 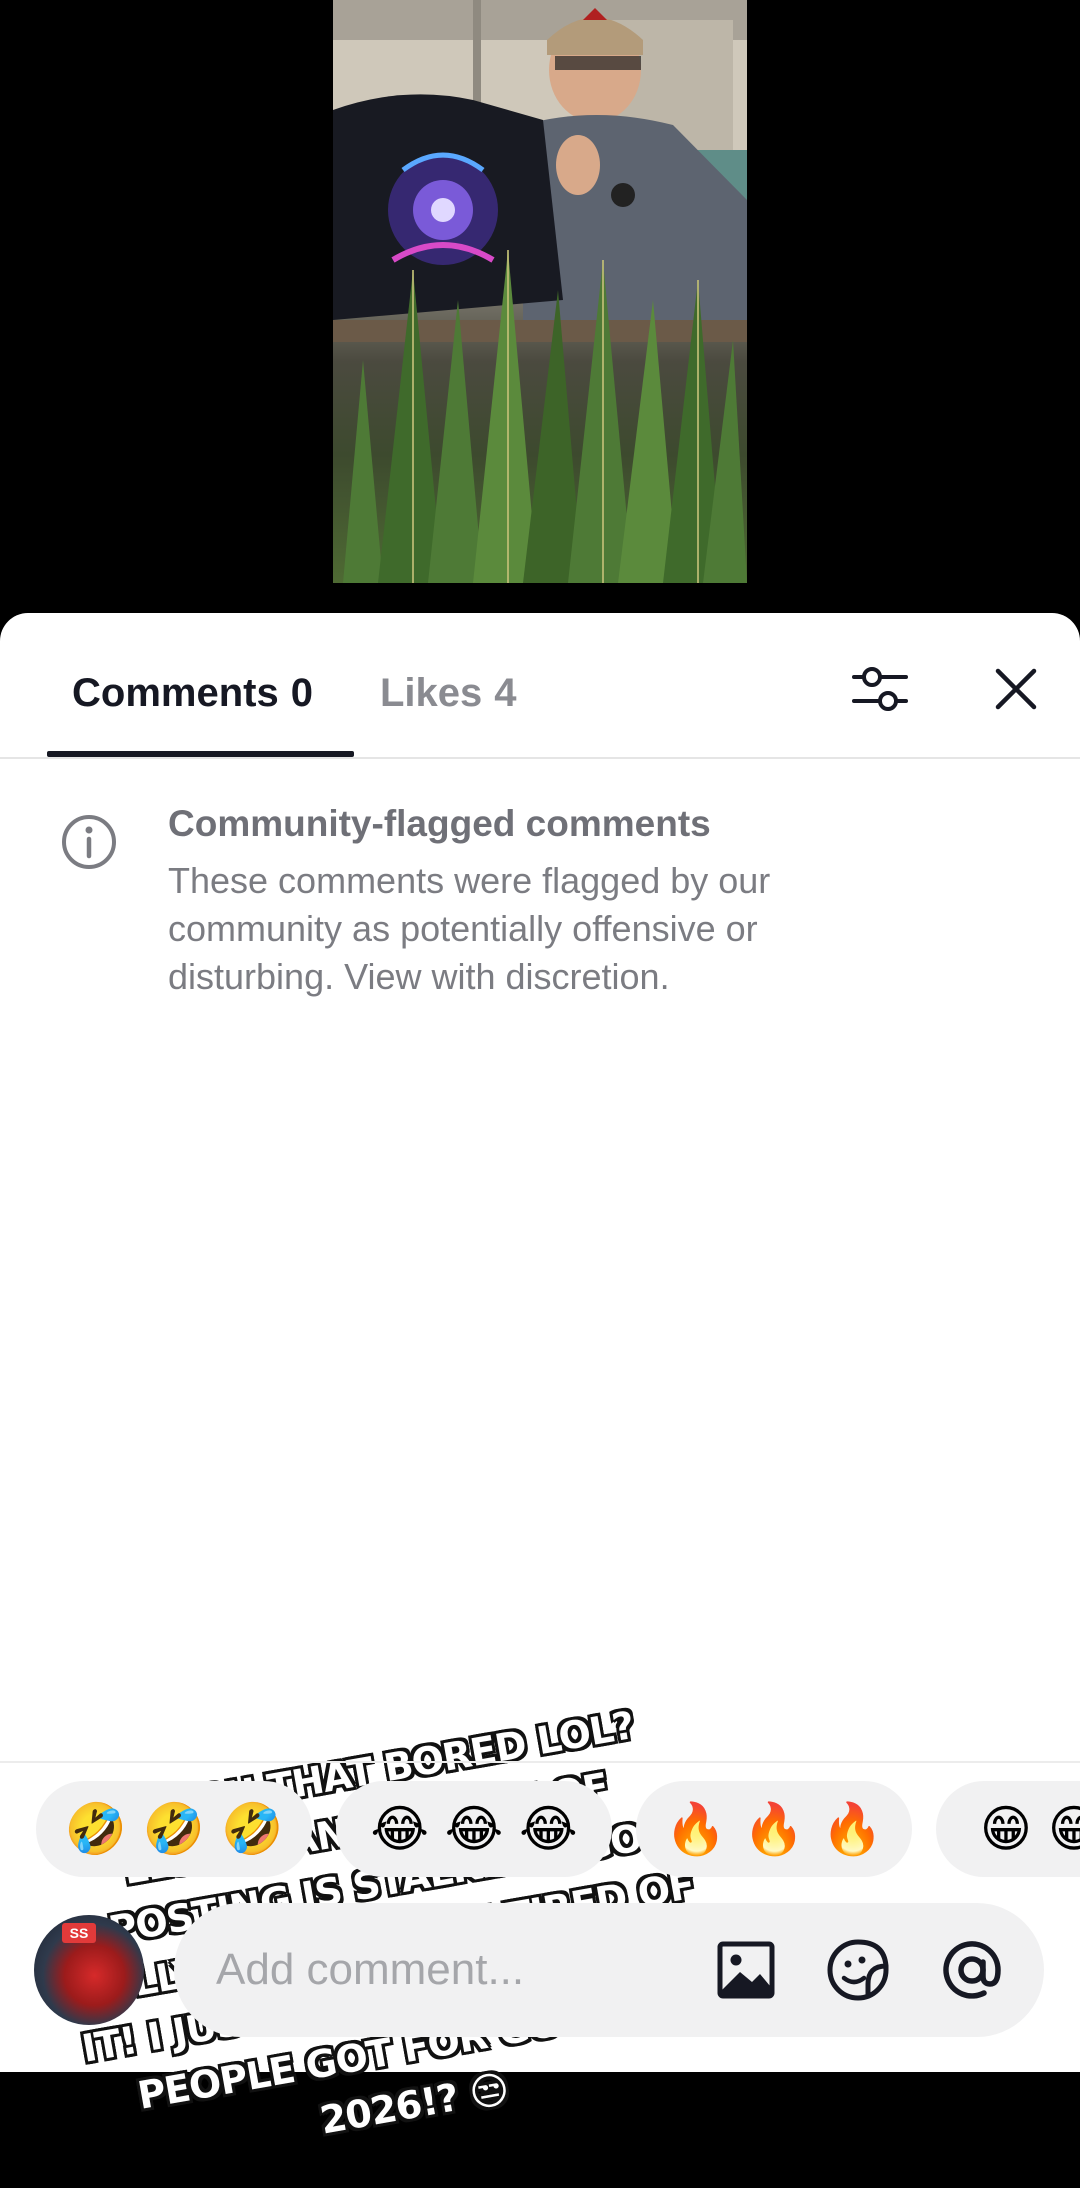 I want to click on filter-button, so click(x=880, y=689).